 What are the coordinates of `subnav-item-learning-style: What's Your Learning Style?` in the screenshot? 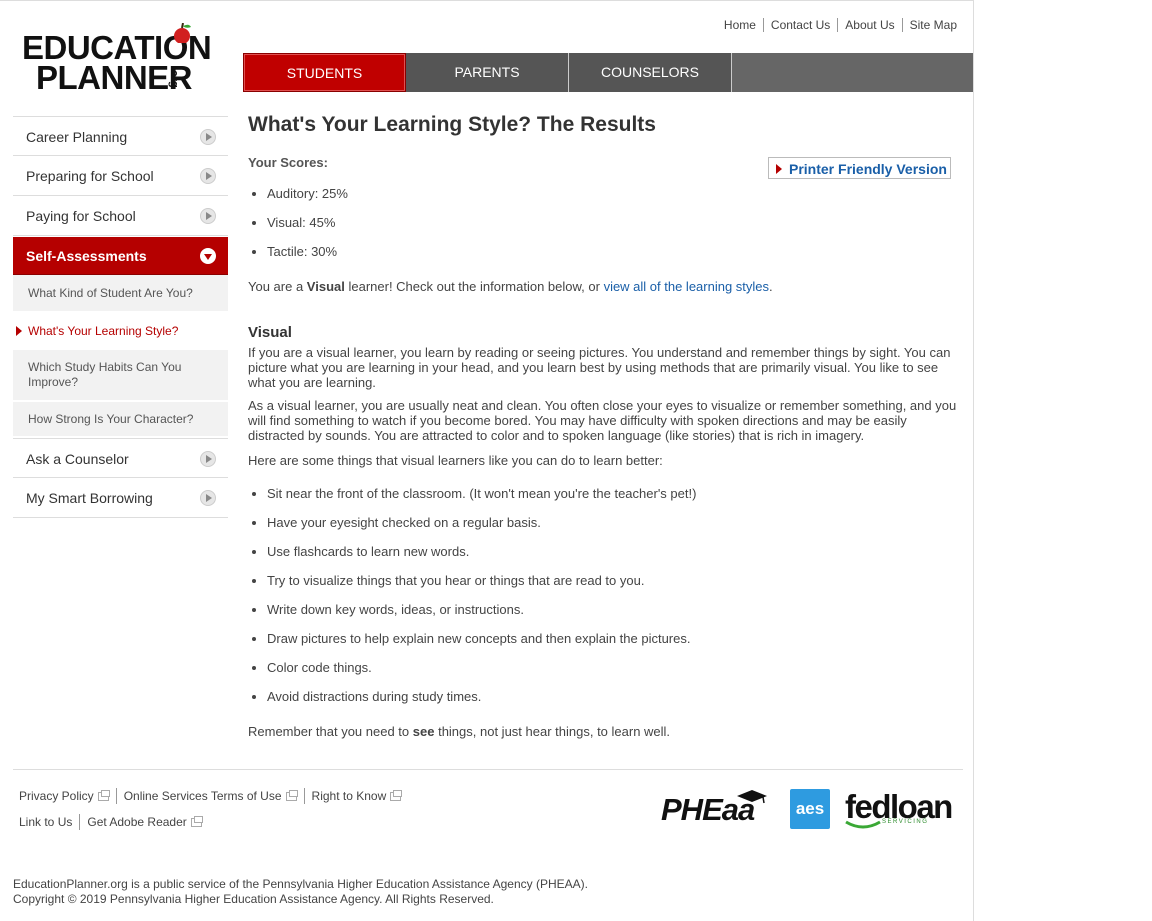 It's located at (120, 331).